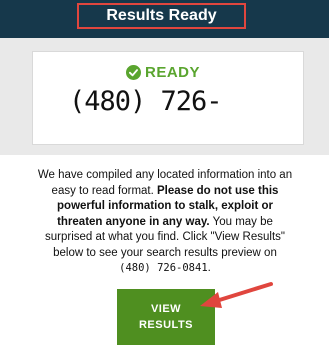  What do you see at coordinates (166, 325) in the screenshot?
I see `view-results-line2: RESULTS` at bounding box center [166, 325].